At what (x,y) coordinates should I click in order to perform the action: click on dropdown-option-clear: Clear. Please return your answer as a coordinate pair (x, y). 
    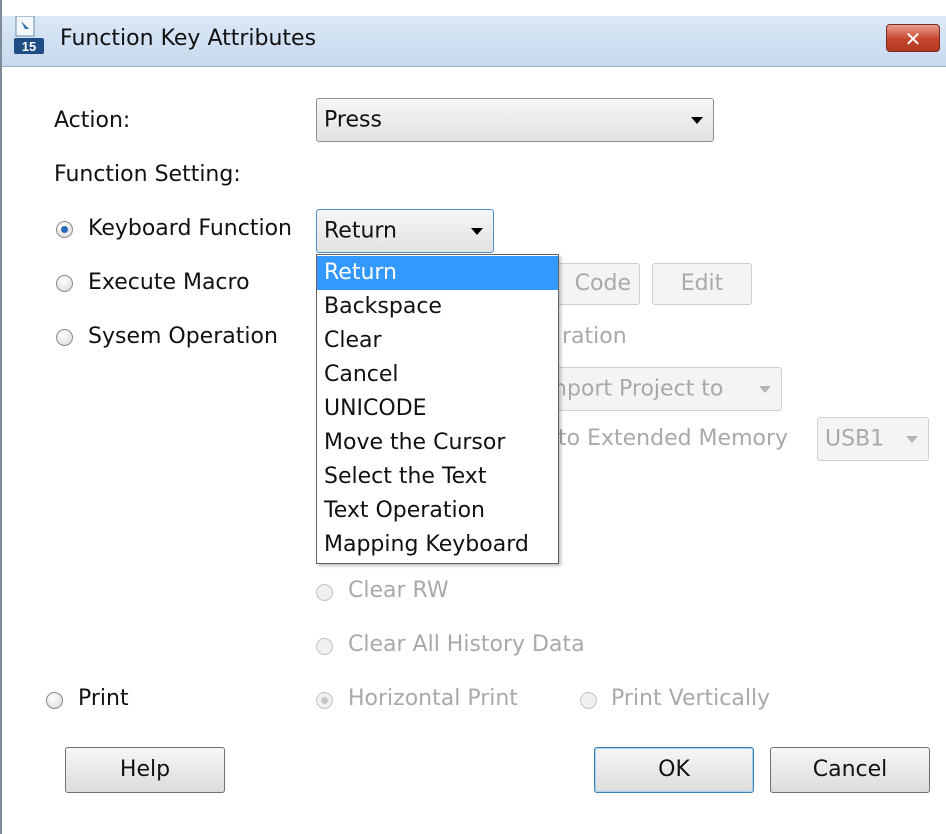
    Looking at the image, I should click on (437, 341).